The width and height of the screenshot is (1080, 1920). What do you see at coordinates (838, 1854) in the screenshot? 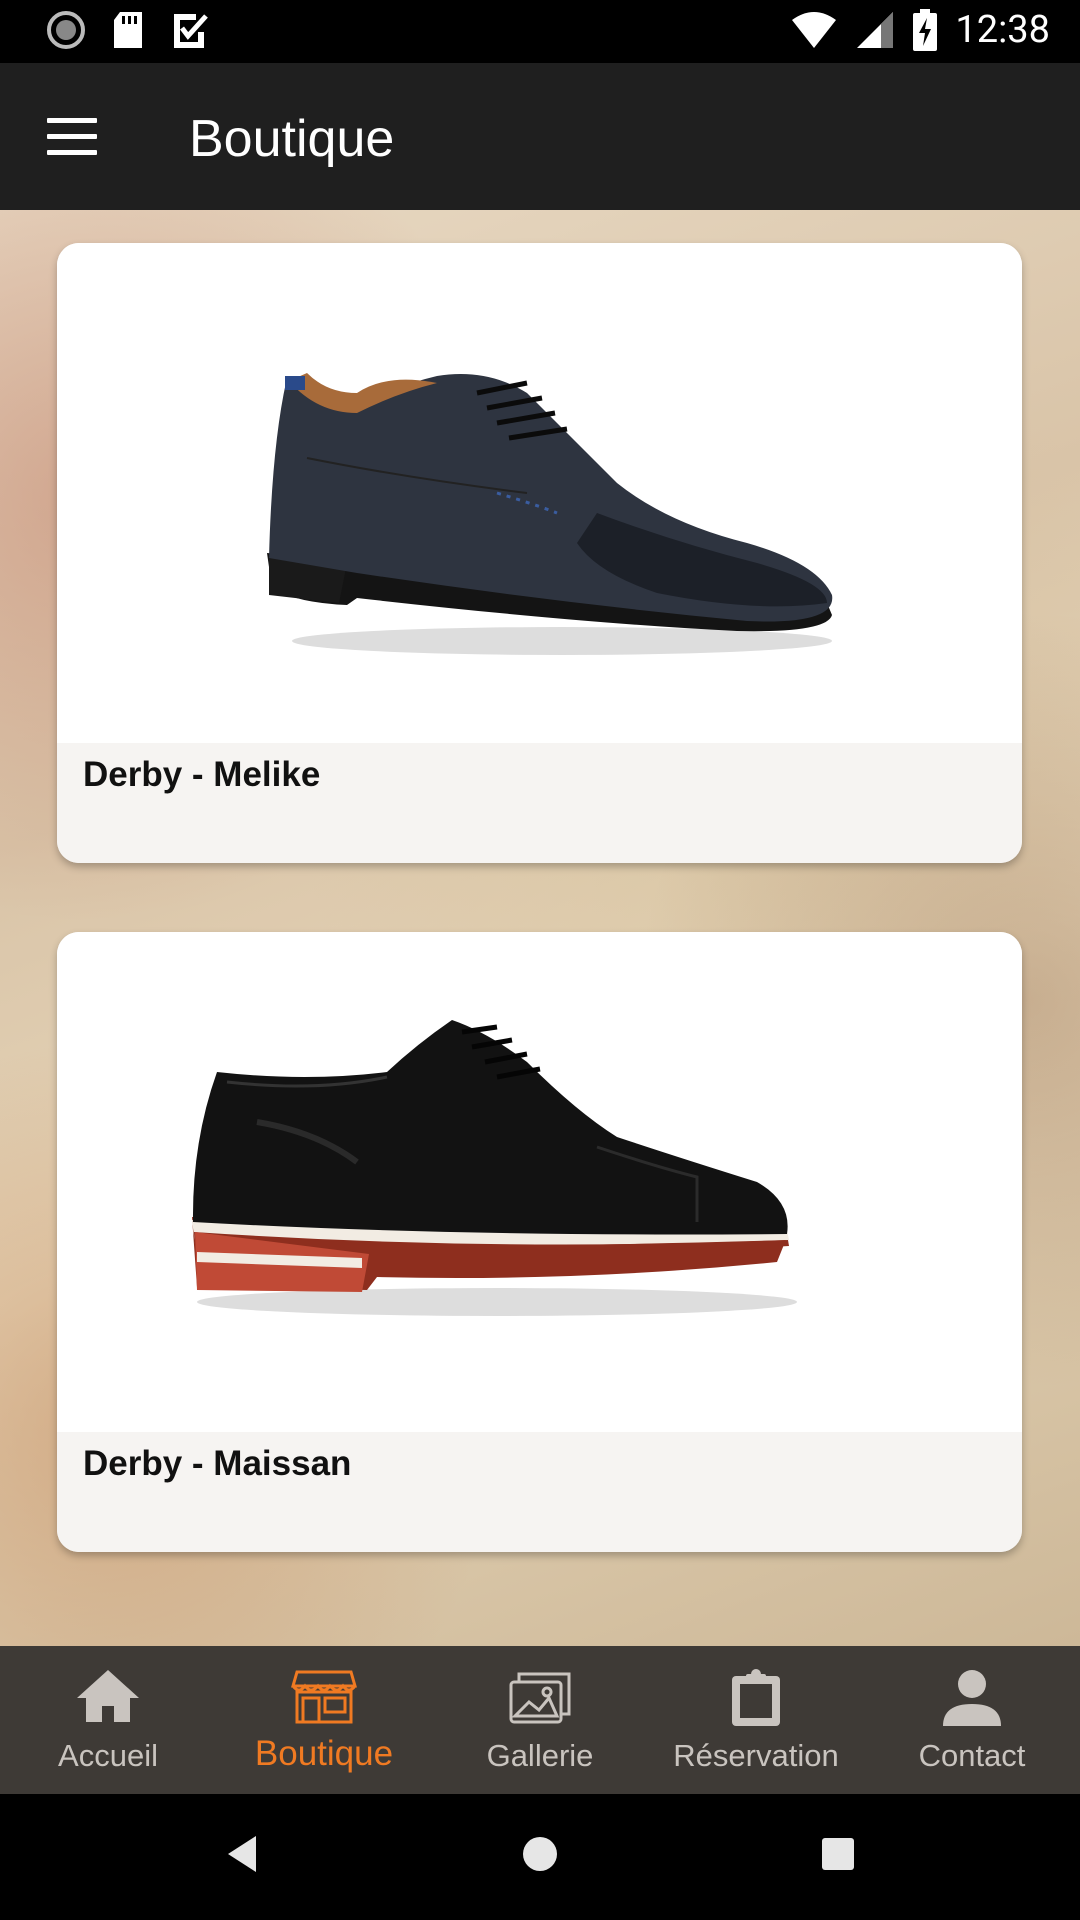
I see `recents-icon` at bounding box center [838, 1854].